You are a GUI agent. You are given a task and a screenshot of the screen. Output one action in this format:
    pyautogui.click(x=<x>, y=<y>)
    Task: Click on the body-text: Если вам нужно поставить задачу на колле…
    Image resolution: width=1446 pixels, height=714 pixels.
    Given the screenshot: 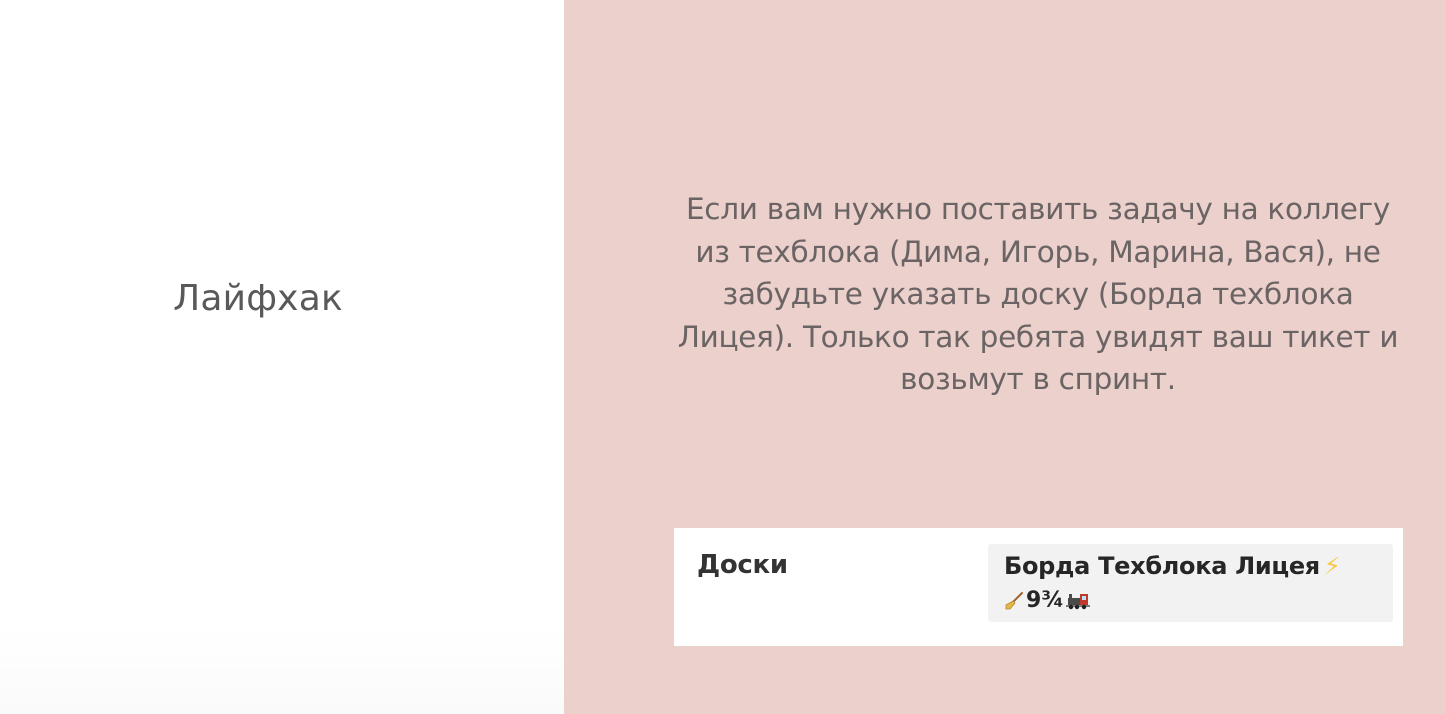 What is the action you would take?
    pyautogui.click(x=1038, y=294)
    